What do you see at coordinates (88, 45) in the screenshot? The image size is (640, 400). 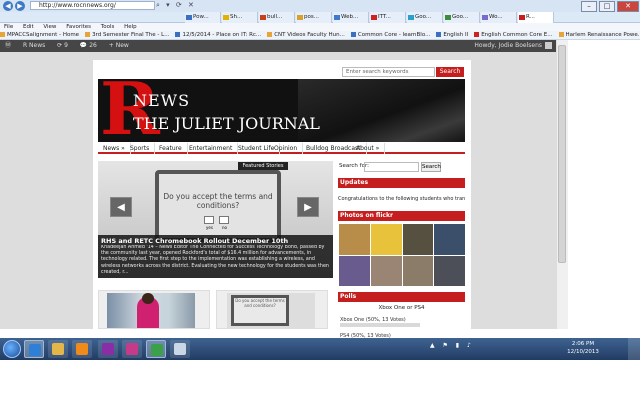 I see `adminbar-comments: 💬 26` at bounding box center [88, 45].